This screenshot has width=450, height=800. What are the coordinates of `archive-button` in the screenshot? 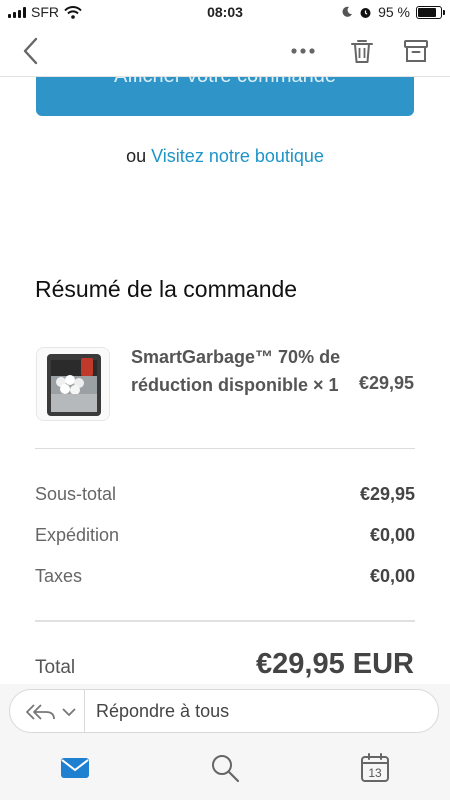 It's located at (416, 51).